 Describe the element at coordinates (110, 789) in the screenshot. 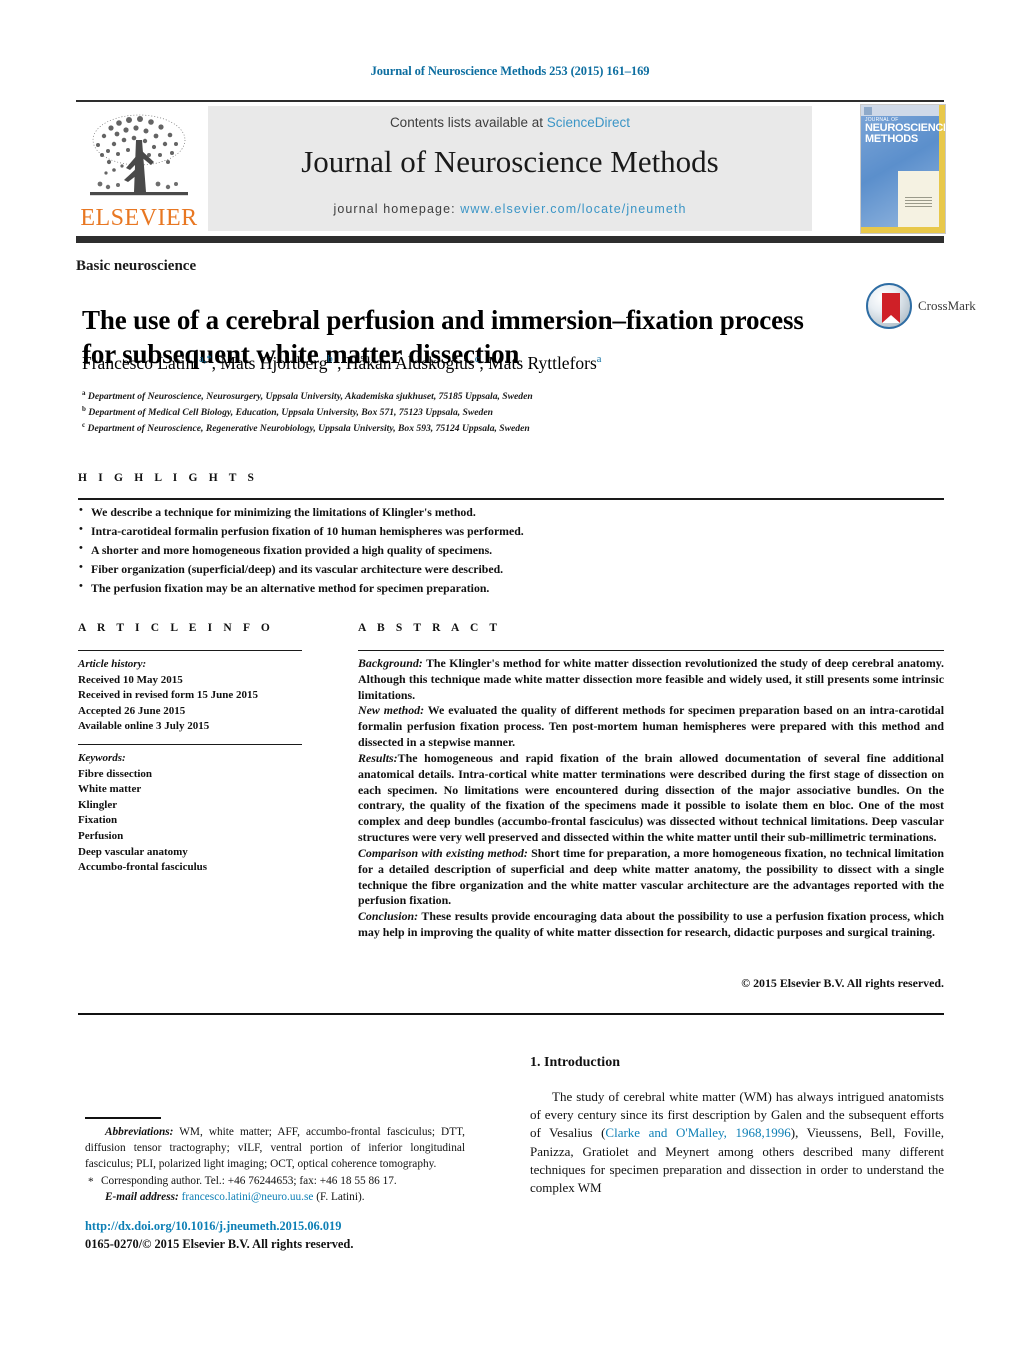

I see `keyword-item: White matter` at that location.